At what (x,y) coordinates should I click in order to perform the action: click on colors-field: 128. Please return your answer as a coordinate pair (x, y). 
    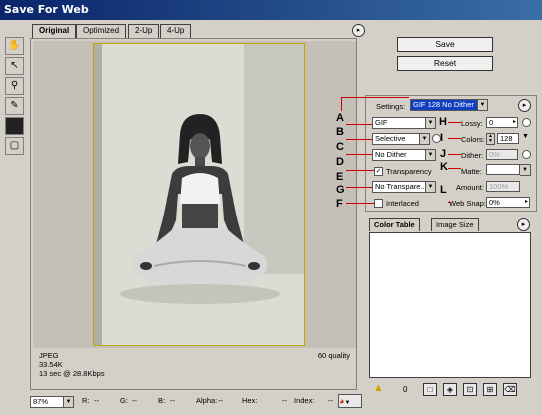
    Looking at the image, I should click on (508, 138).